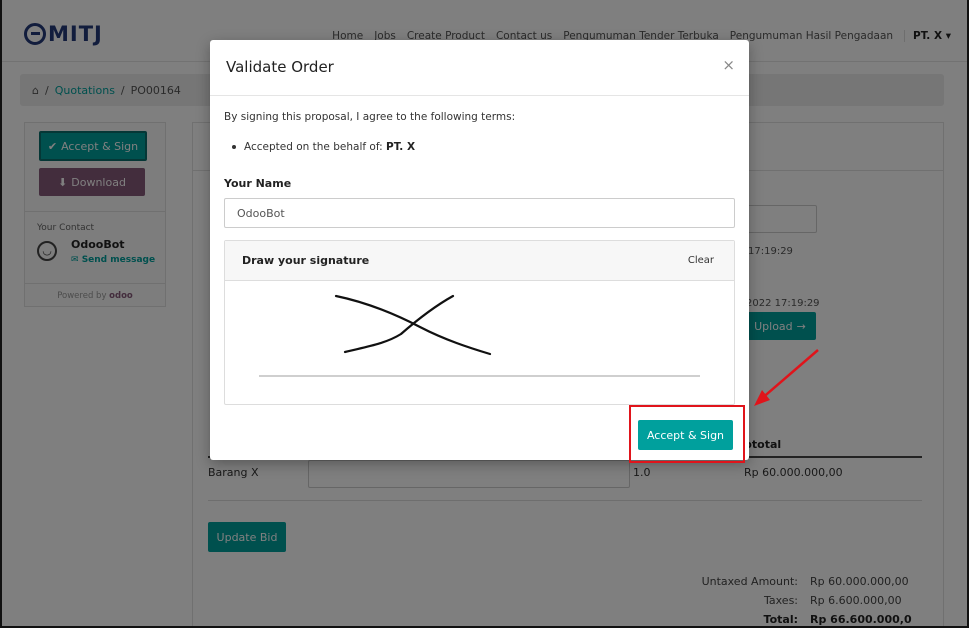 This screenshot has height=628, width=969. Describe the element at coordinates (687, 434) in the screenshot. I see `annotation-highlight-box` at that location.